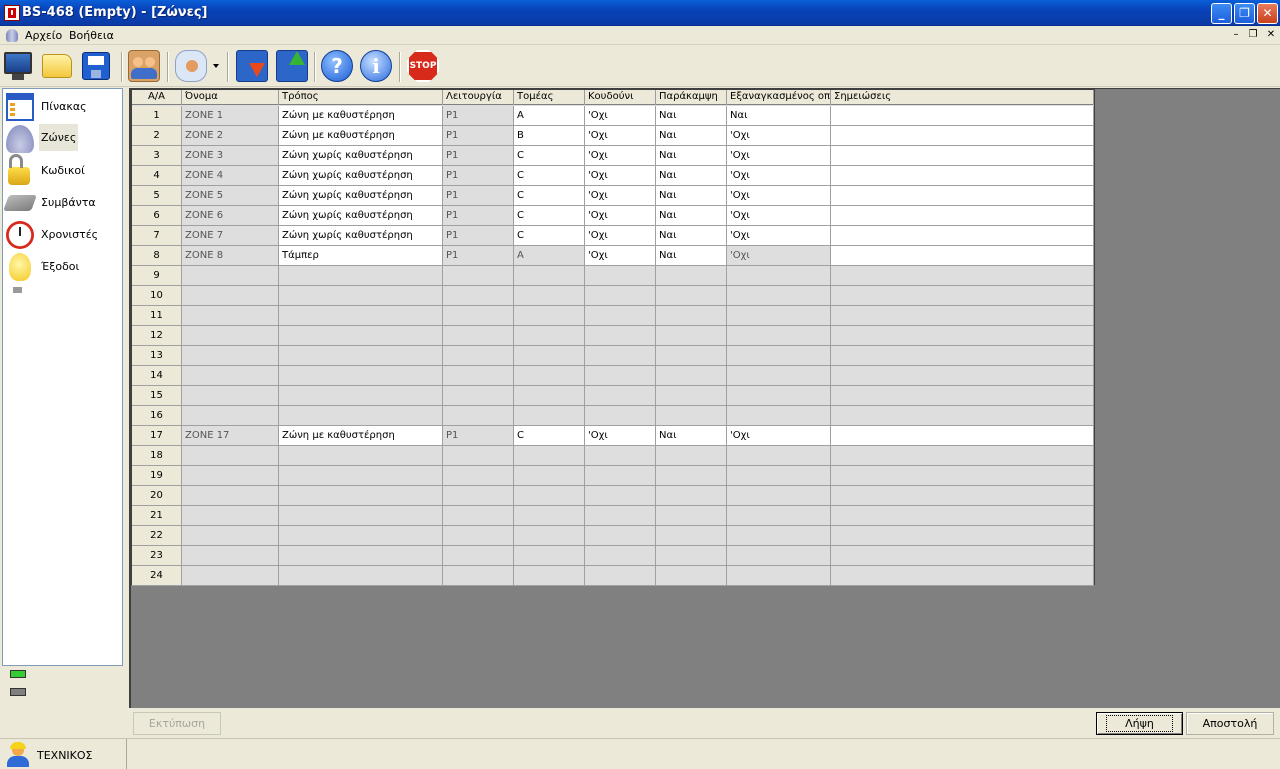  I want to click on help-icon: ?, so click(337, 66).